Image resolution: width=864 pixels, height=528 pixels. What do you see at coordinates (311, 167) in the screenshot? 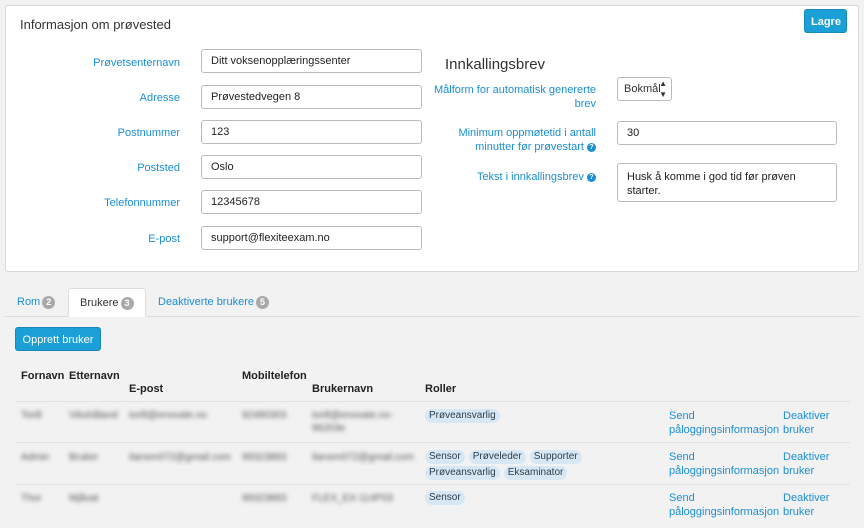
I see `city-input: Oslo` at bounding box center [311, 167].